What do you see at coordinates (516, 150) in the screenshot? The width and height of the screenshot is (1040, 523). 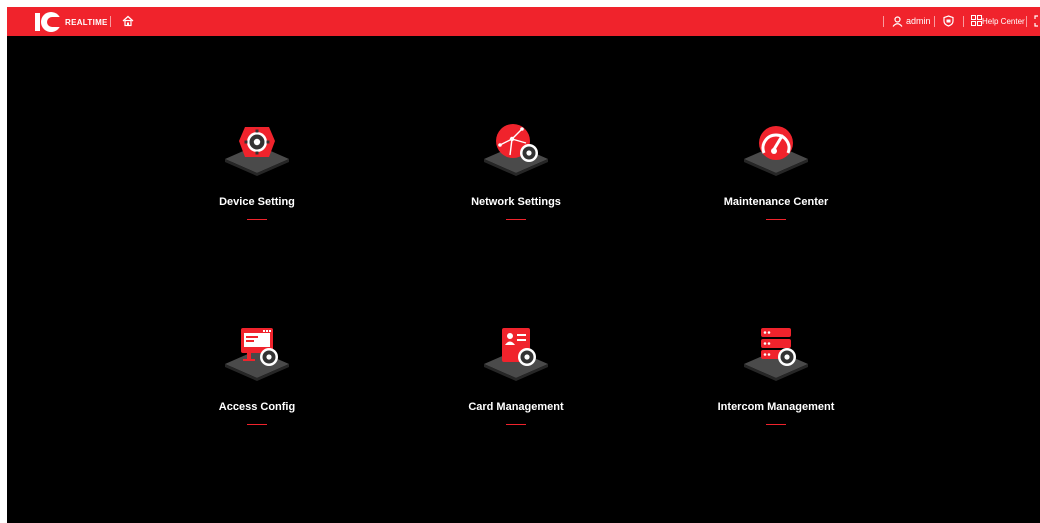 I see `network-globe-icon` at bounding box center [516, 150].